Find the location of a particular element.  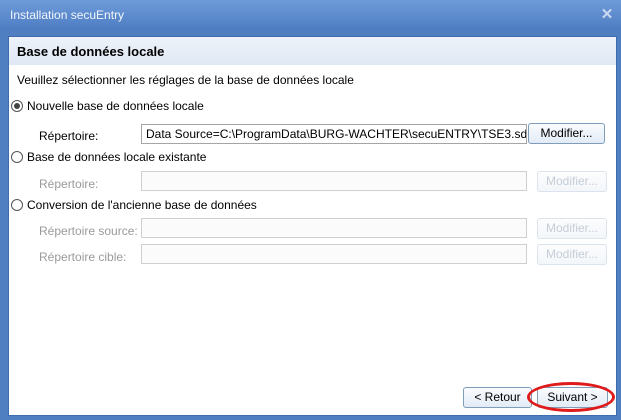

next-highlight-ring is located at coordinates (571, 397).